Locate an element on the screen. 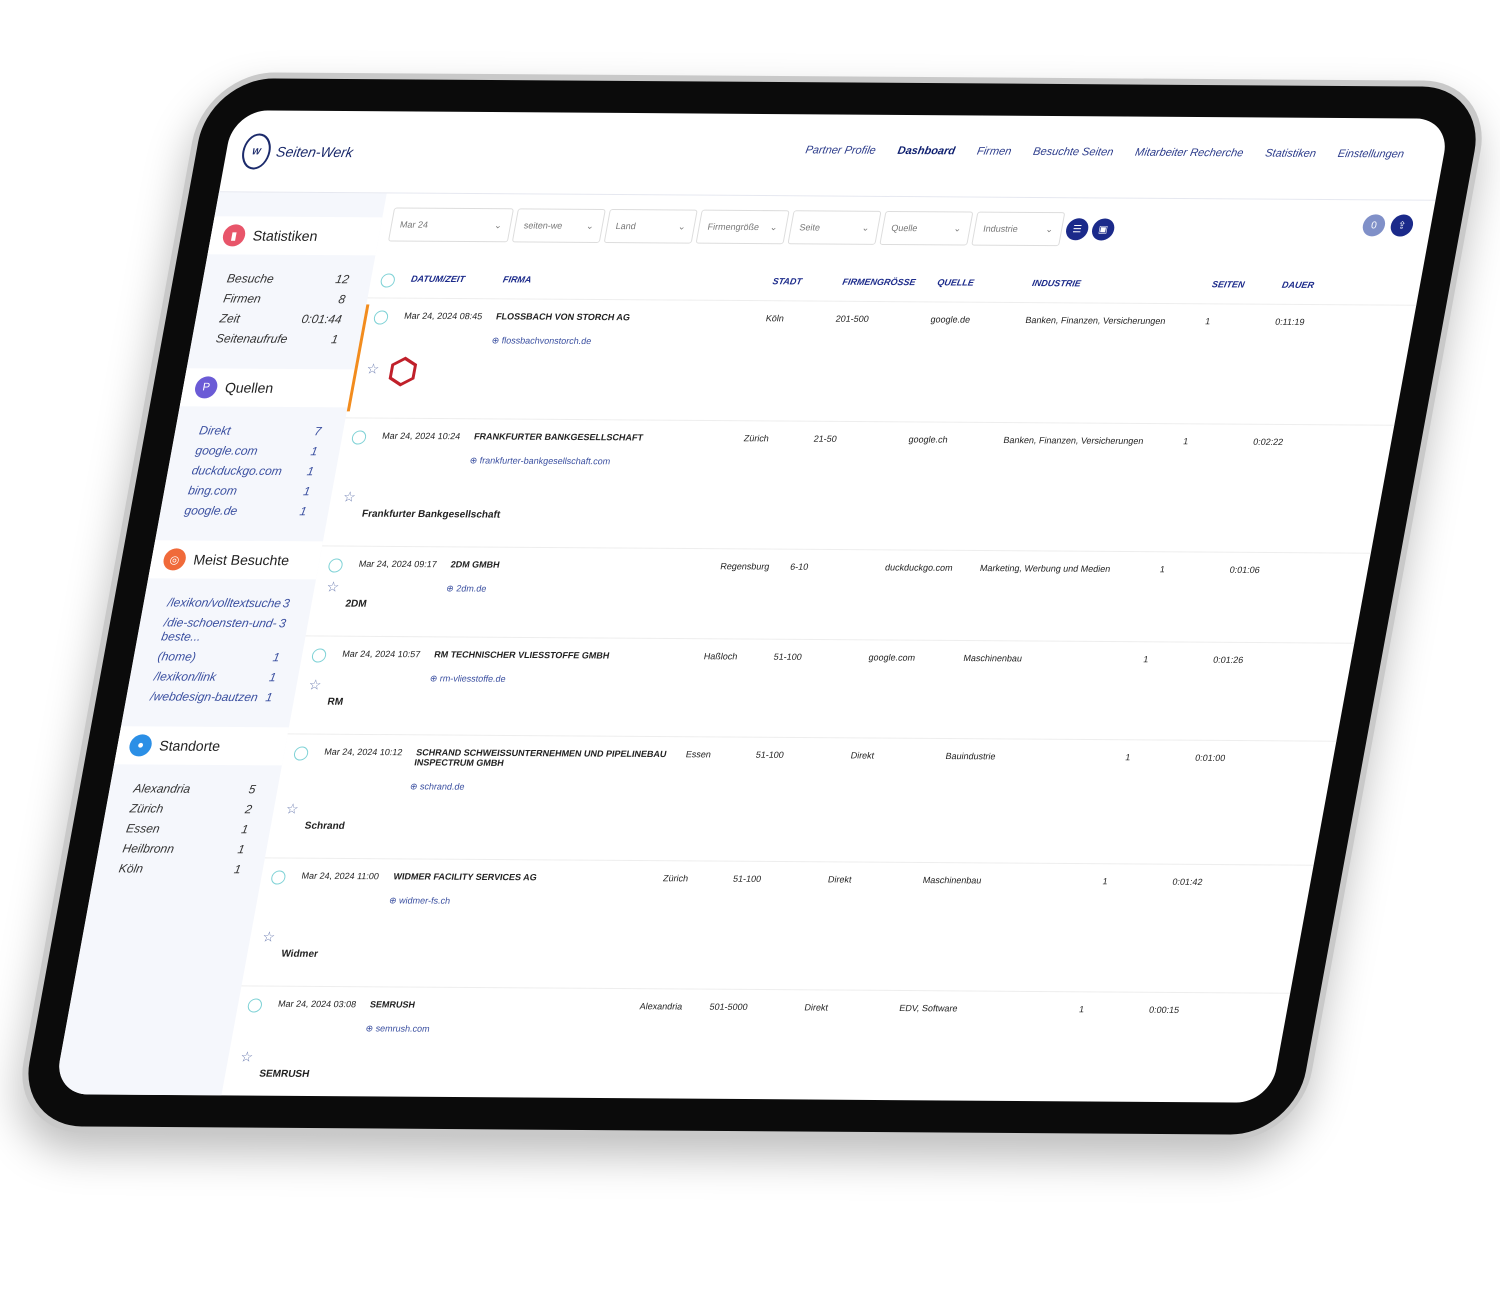  logo: W Seiten-Werk is located at coordinates (297, 151).